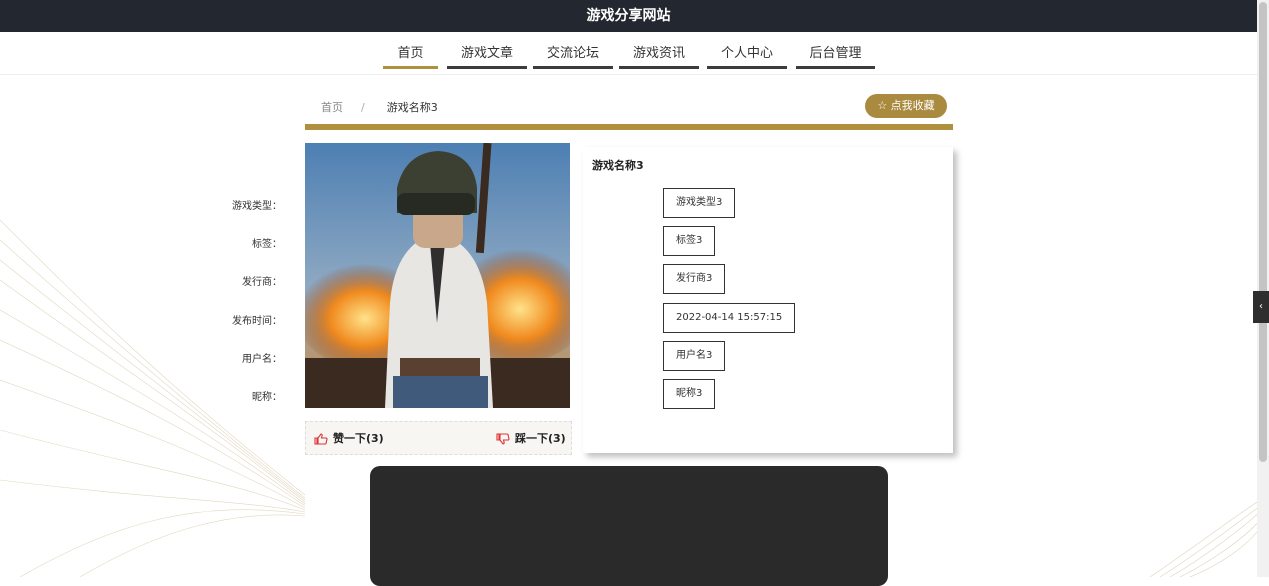 This screenshot has width=1269, height=586. I want to click on field-label: 标签：, so click(267, 244).